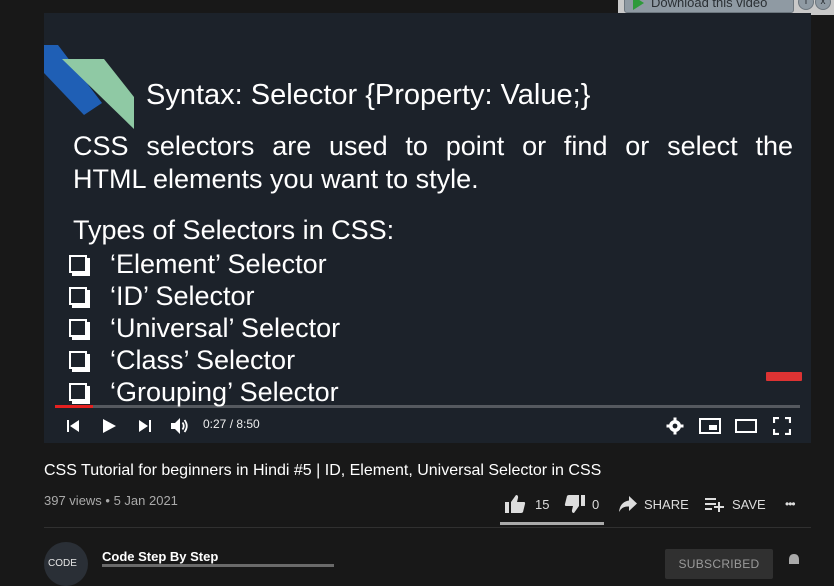  What do you see at coordinates (574, 504) in the screenshot?
I see `thumbs-down-icon` at bounding box center [574, 504].